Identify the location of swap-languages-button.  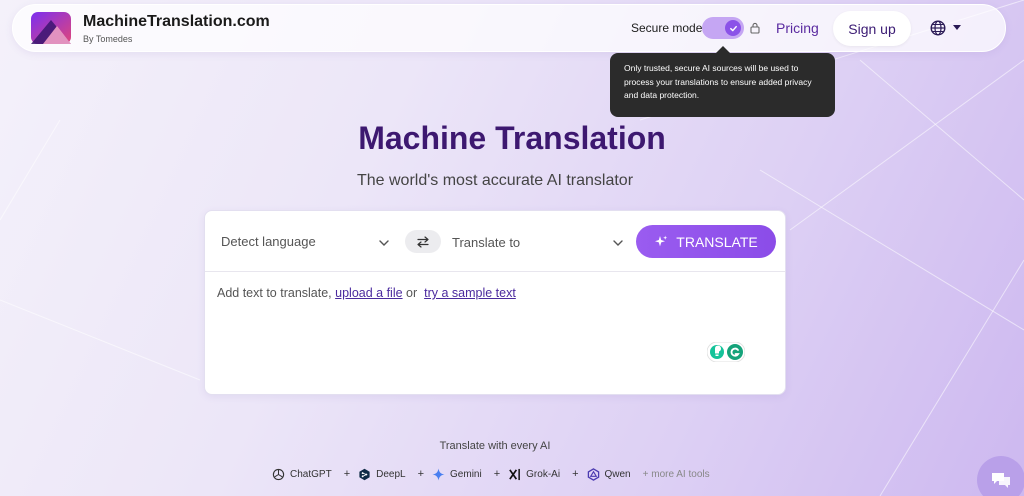
(423, 241).